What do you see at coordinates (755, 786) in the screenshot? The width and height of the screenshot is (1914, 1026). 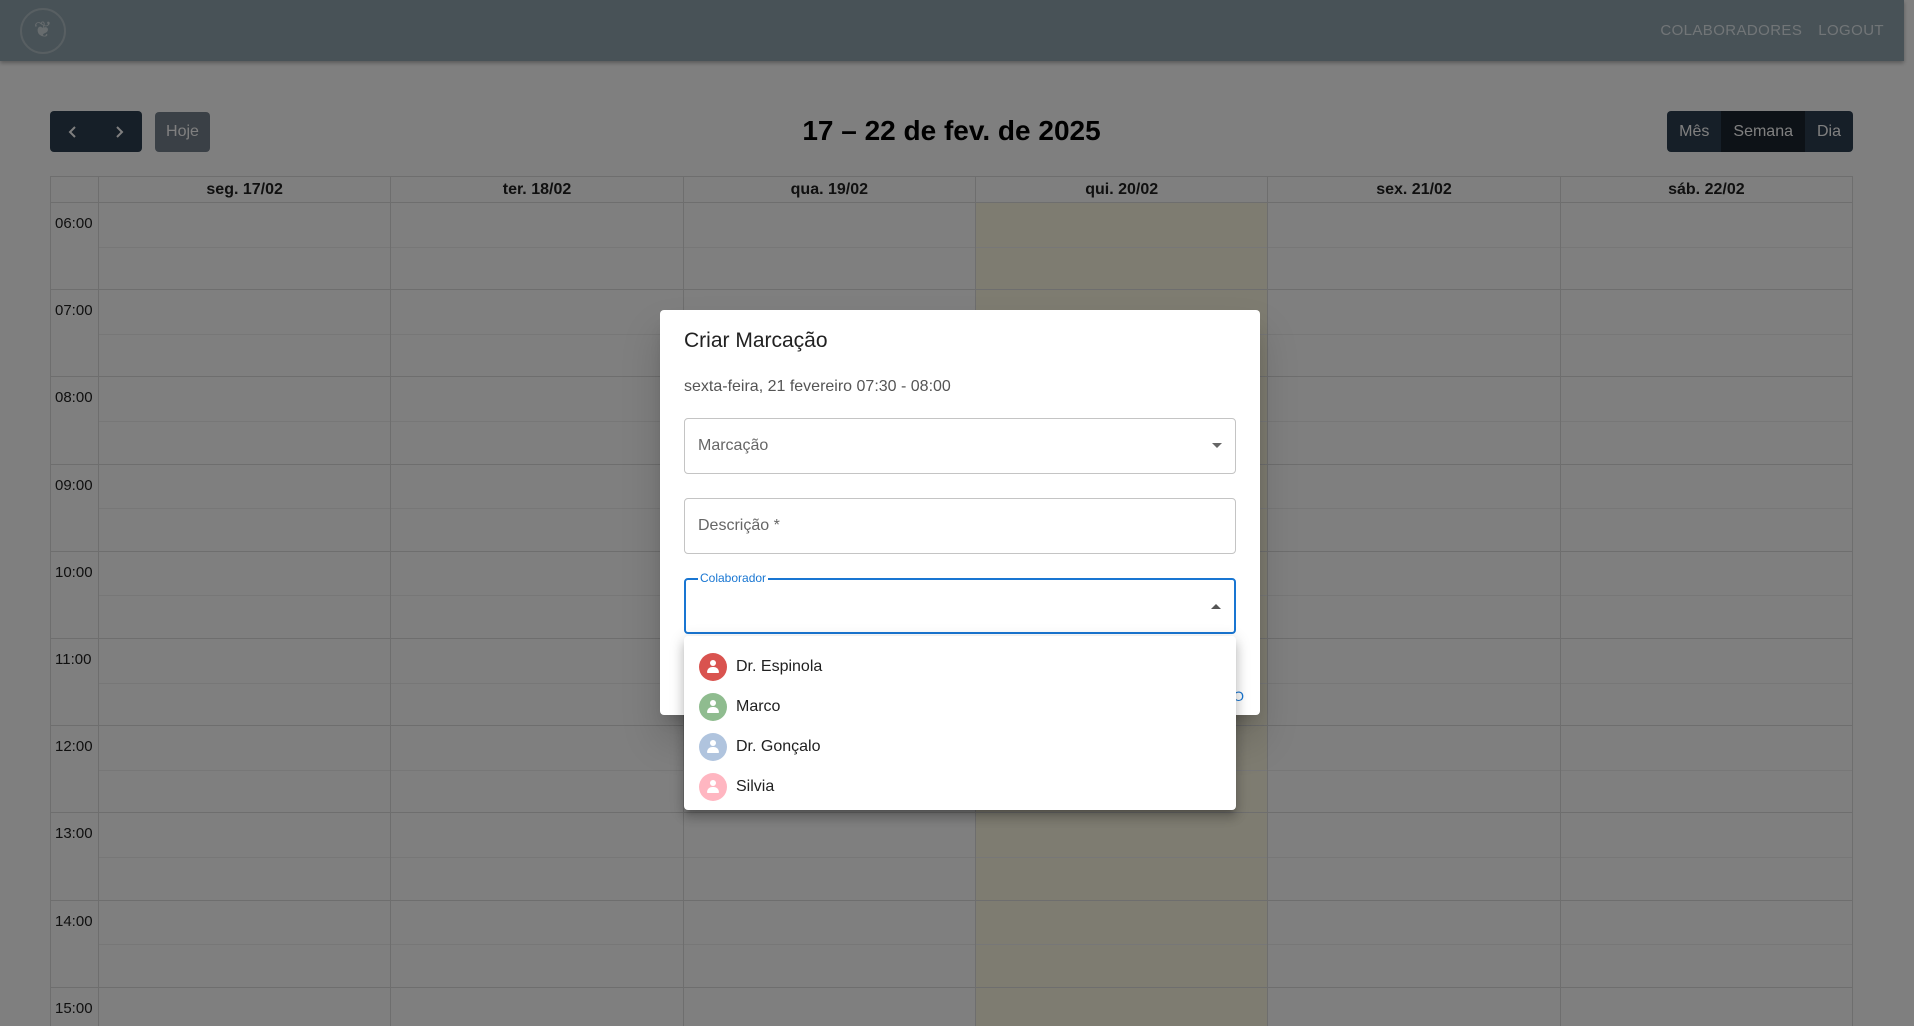 I see `collaborator-name: Silvia` at bounding box center [755, 786].